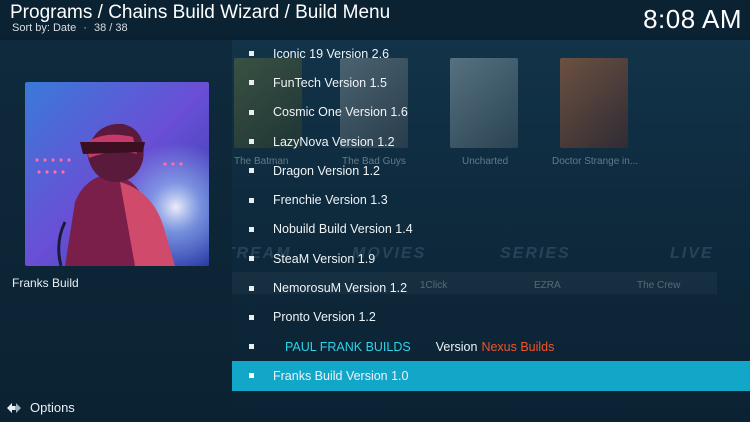 This screenshot has height=422, width=750. I want to click on list-item-section-header: PAUL FRANK BUILDS Version Nexus Builds, so click(491, 346).